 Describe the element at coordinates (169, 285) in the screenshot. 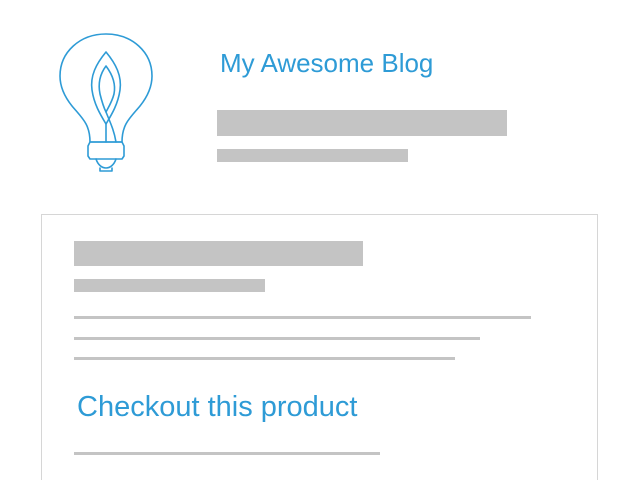

I see `post-meta-placeholder` at that location.